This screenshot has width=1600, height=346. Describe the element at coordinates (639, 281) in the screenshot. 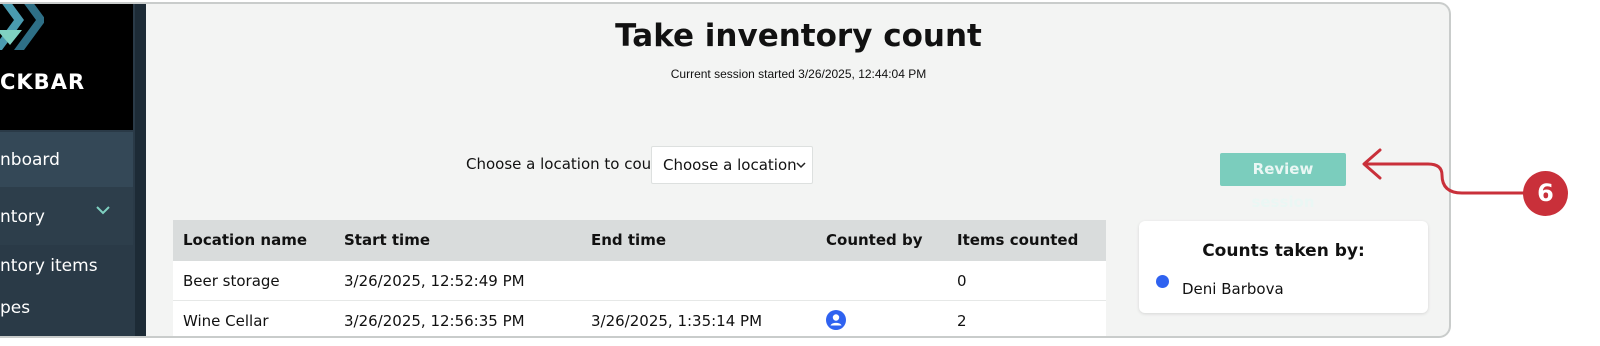

I see `table-row: Beer storage 3/26/2025, 12:52:49 PM 0` at that location.